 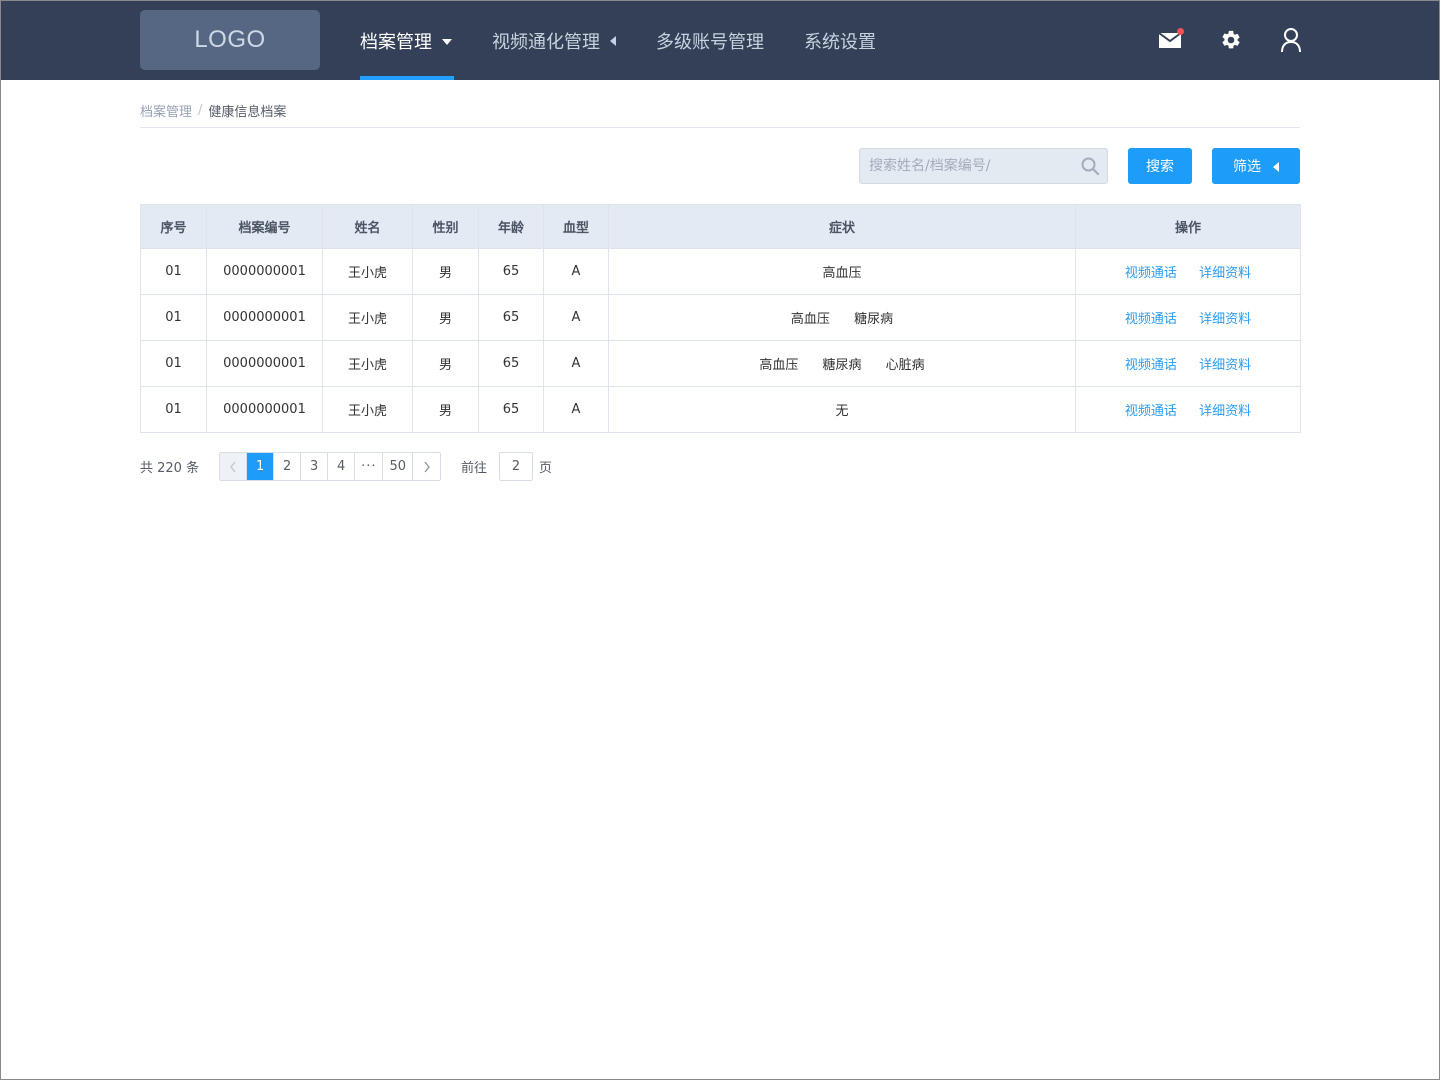 What do you see at coordinates (173, 226) in the screenshot?
I see `column-header: 序号` at bounding box center [173, 226].